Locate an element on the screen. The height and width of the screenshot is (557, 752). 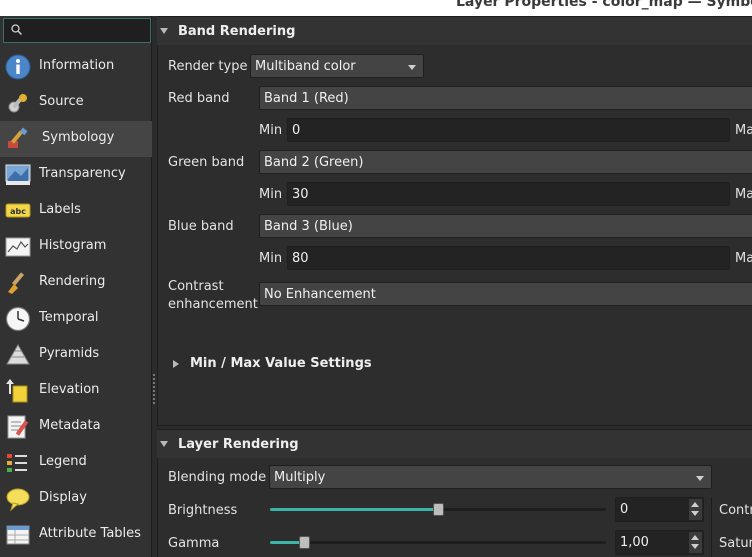
sidebar-item-display: Display is located at coordinates (76, 499).